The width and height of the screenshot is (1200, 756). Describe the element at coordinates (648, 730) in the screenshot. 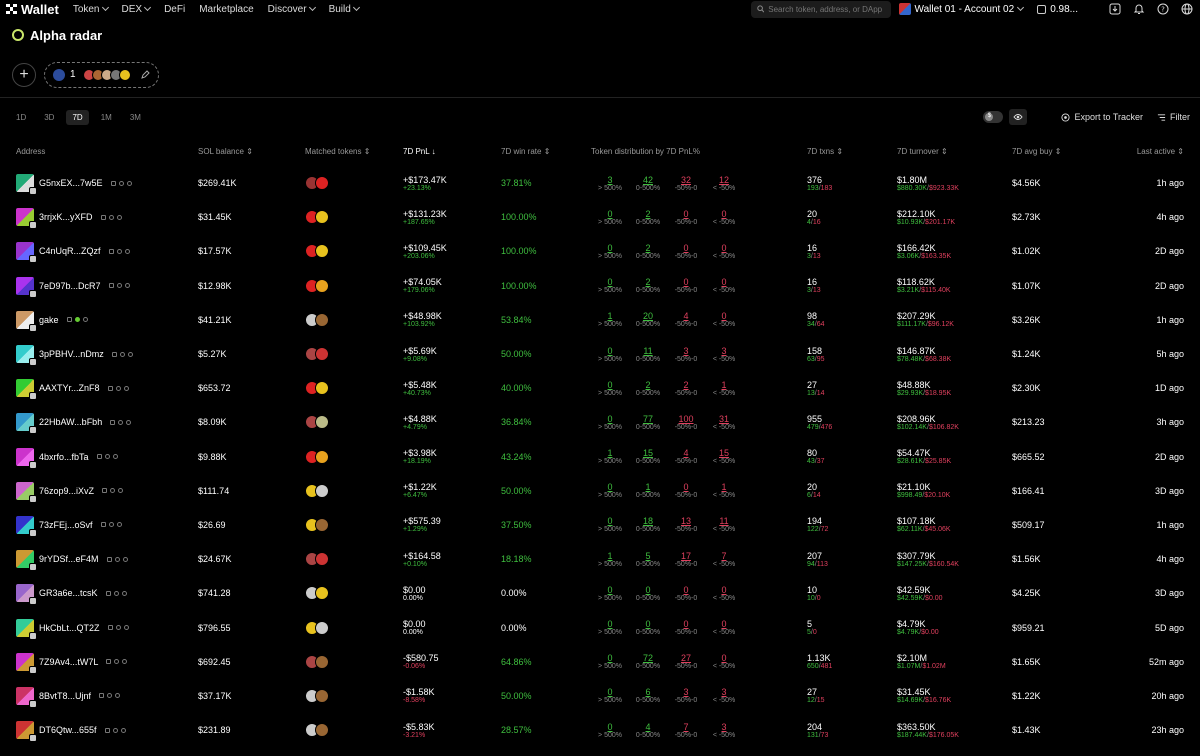

I see `distribution-bucket: 4 0-500%` at that location.